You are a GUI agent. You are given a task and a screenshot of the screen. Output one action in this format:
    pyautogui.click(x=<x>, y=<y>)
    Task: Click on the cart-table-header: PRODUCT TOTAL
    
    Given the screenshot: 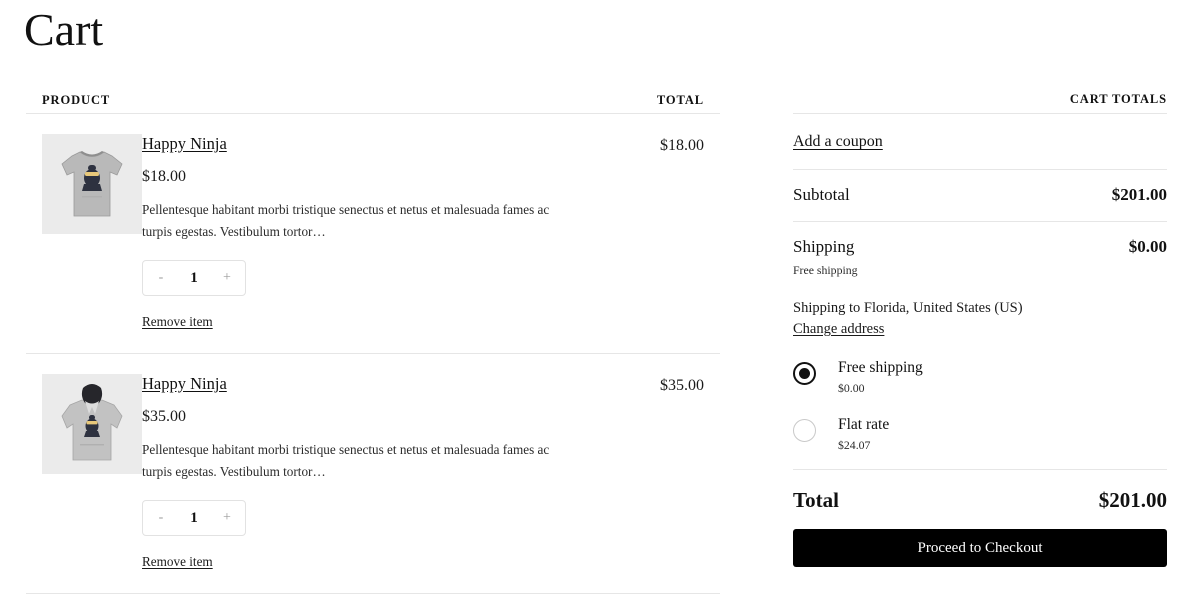 What is the action you would take?
    pyautogui.click(x=373, y=99)
    